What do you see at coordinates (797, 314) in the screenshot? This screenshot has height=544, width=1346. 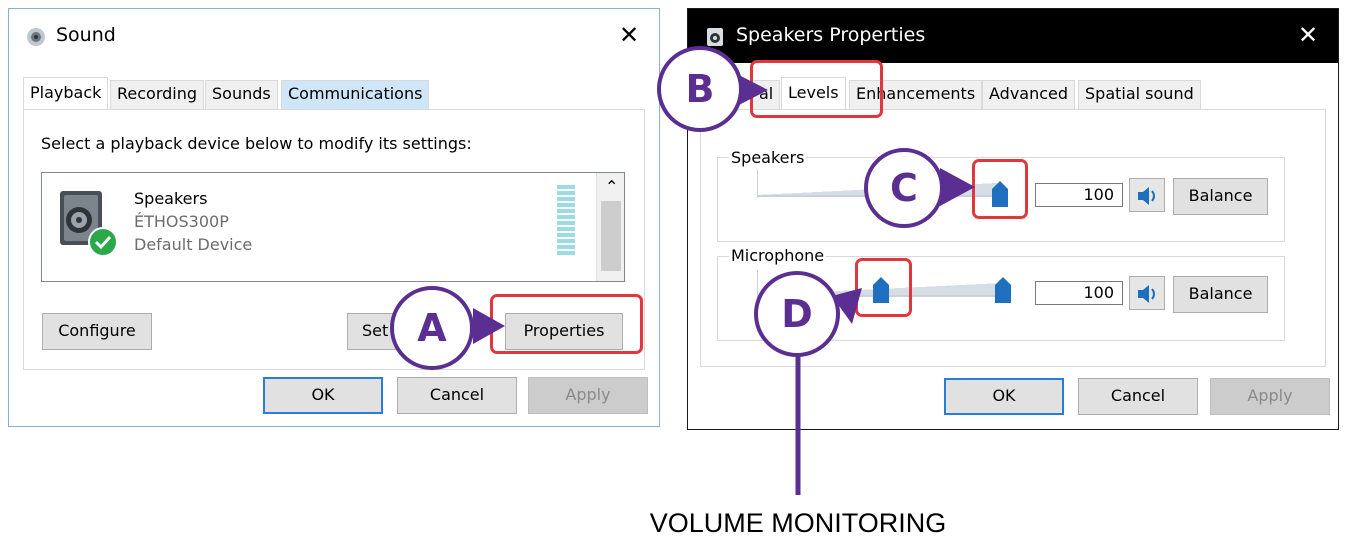 I see `callout-d: D` at bounding box center [797, 314].